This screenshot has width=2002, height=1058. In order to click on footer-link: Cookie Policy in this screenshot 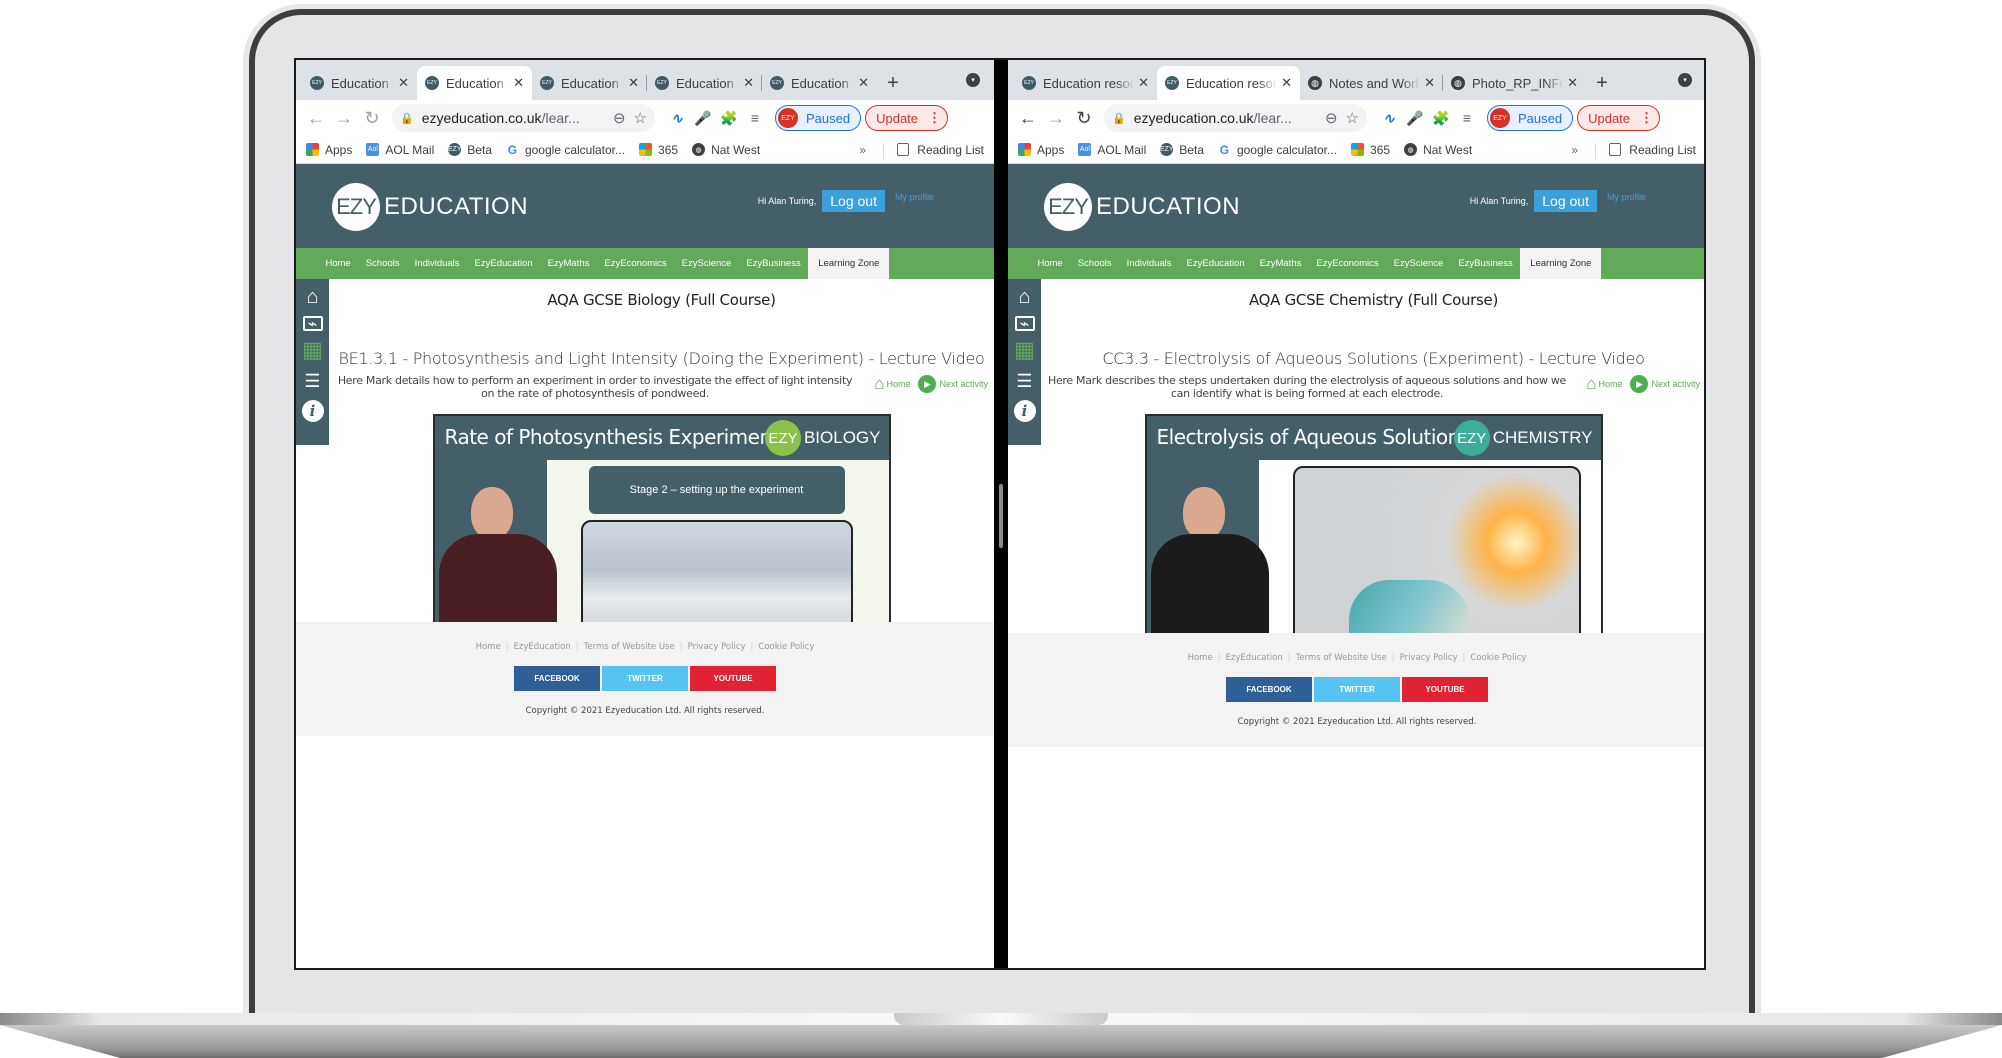, I will do `click(786, 647)`.